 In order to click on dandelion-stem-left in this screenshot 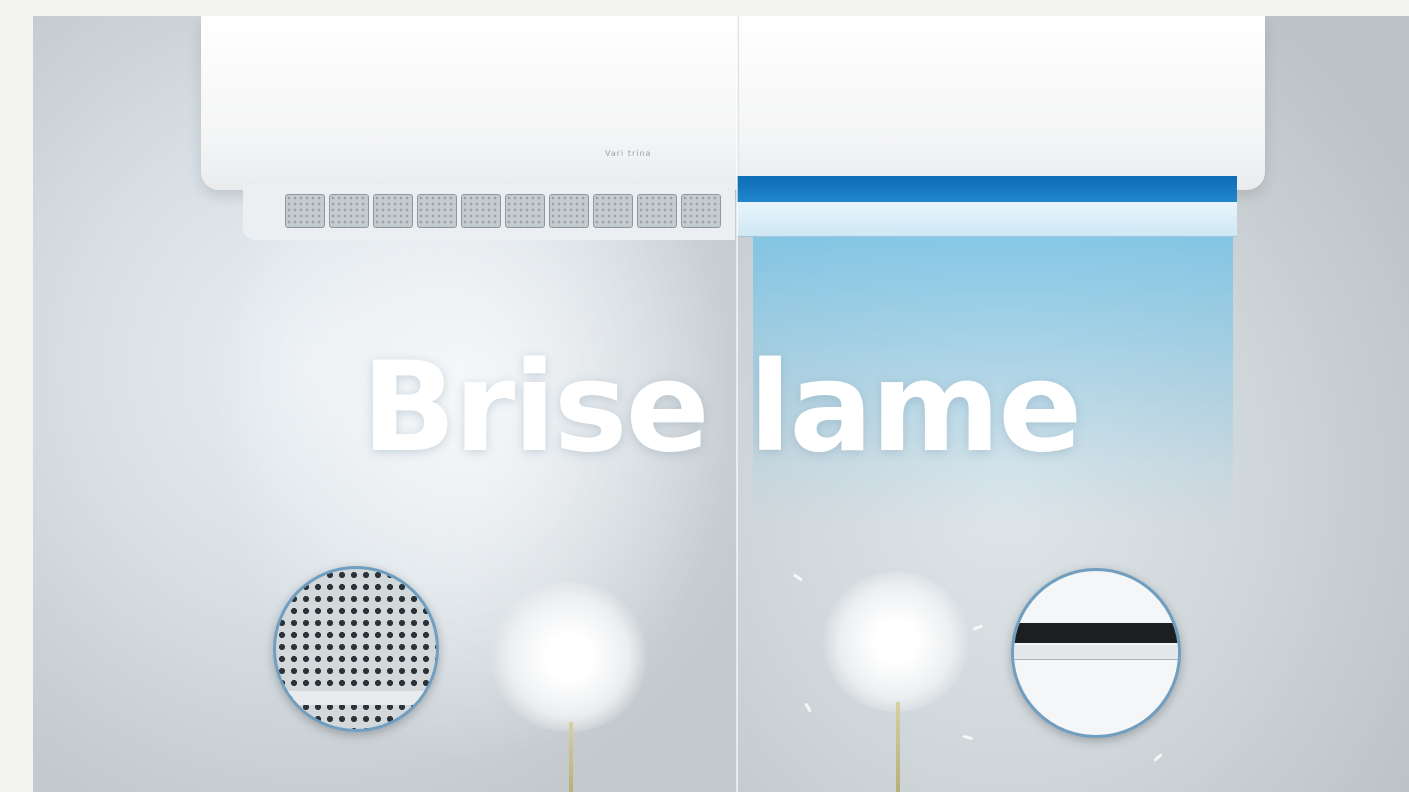, I will do `click(571, 757)`.